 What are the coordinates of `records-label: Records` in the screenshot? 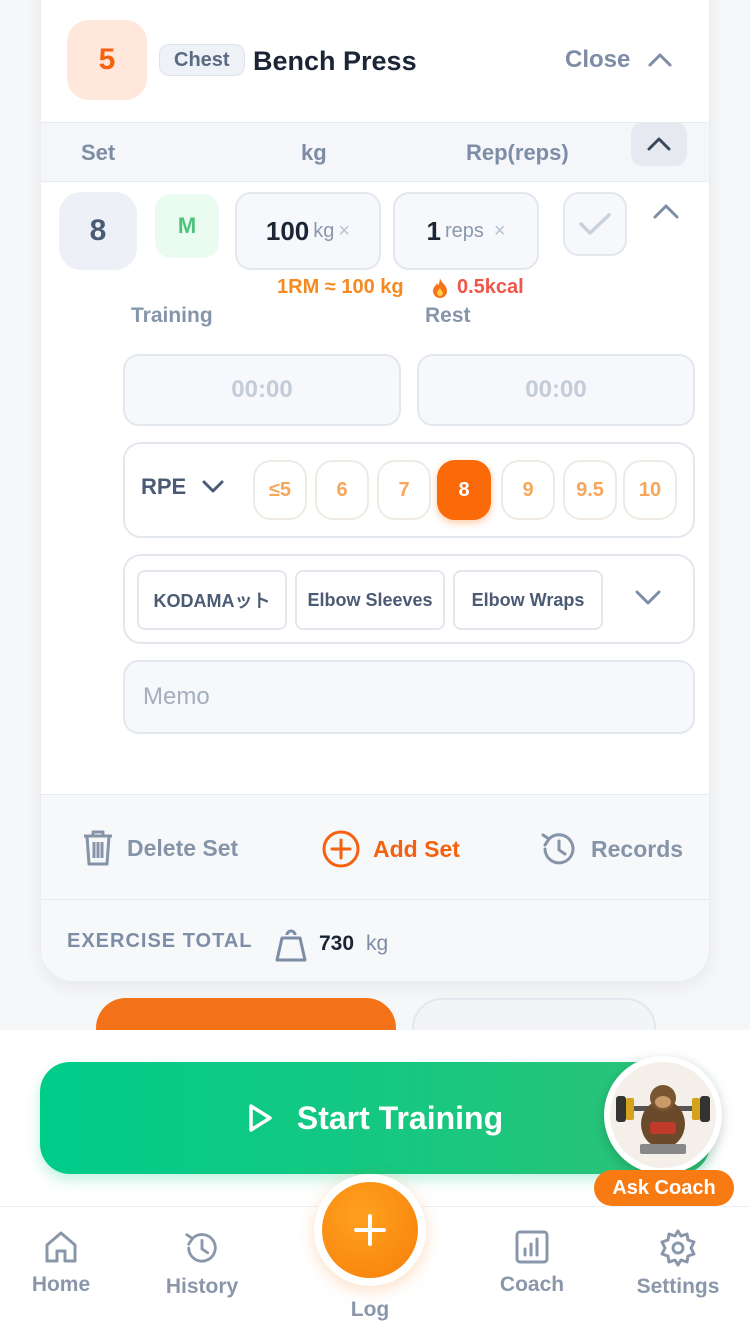 It's located at (637, 848).